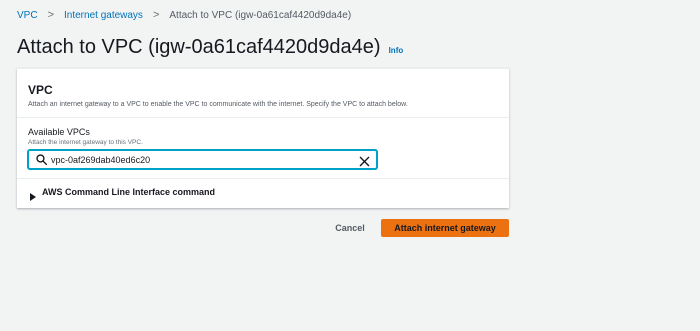  I want to click on cli-label: AWS Command Line Interface command, so click(129, 192).